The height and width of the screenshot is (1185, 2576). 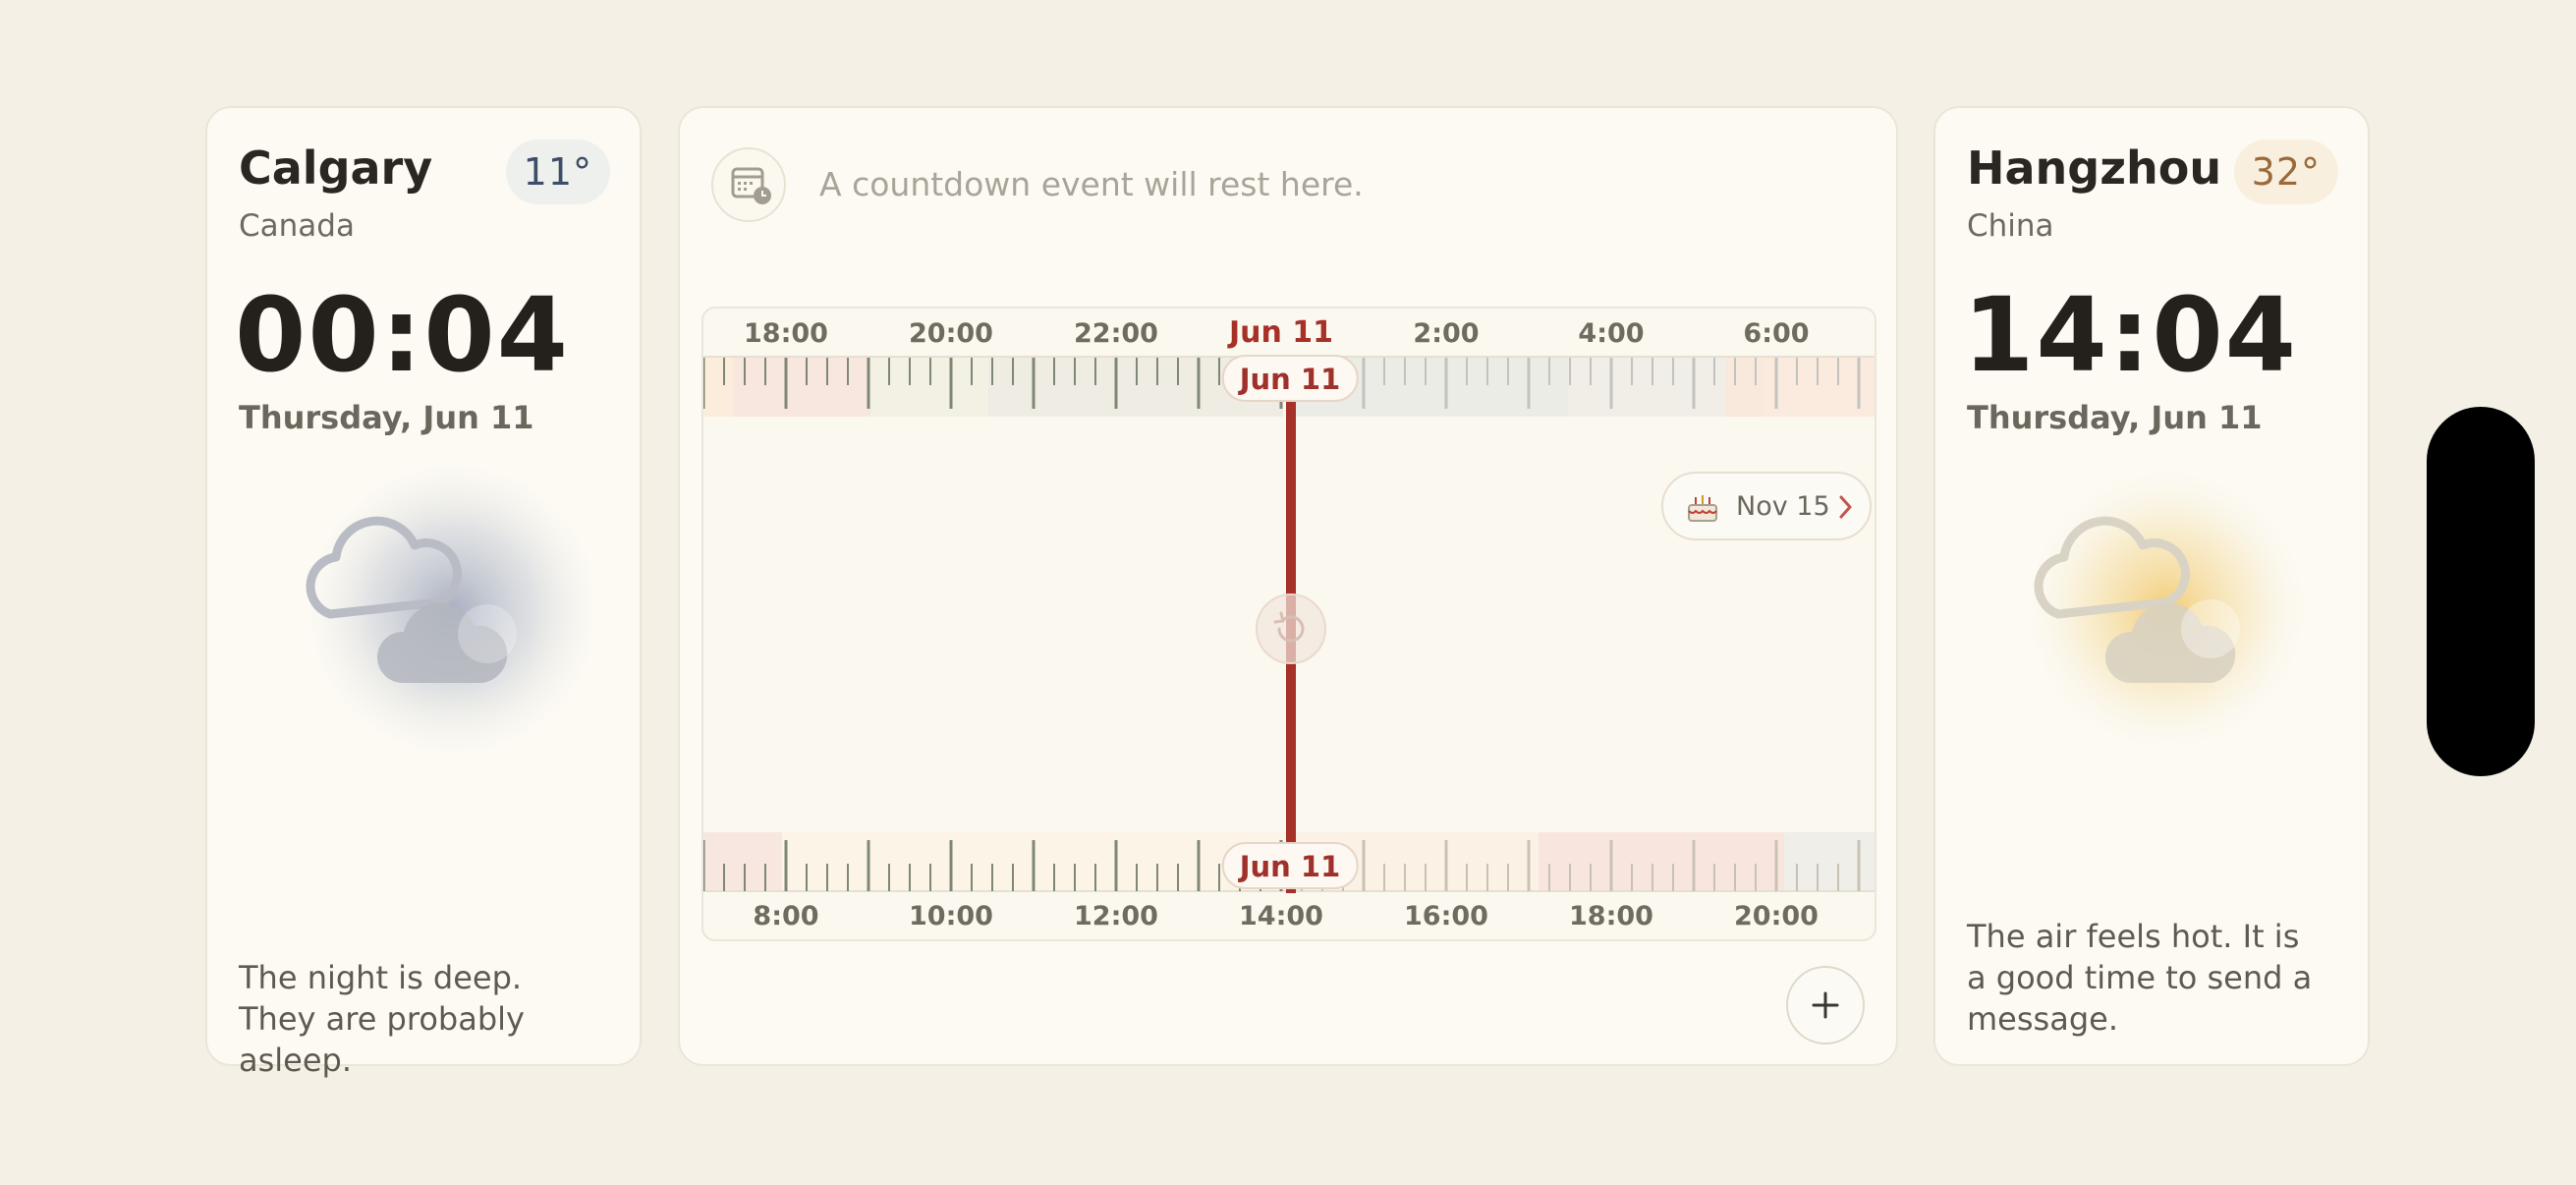 What do you see at coordinates (1776, 916) in the screenshot?
I see `bottom-hour-label: 20:00` at bounding box center [1776, 916].